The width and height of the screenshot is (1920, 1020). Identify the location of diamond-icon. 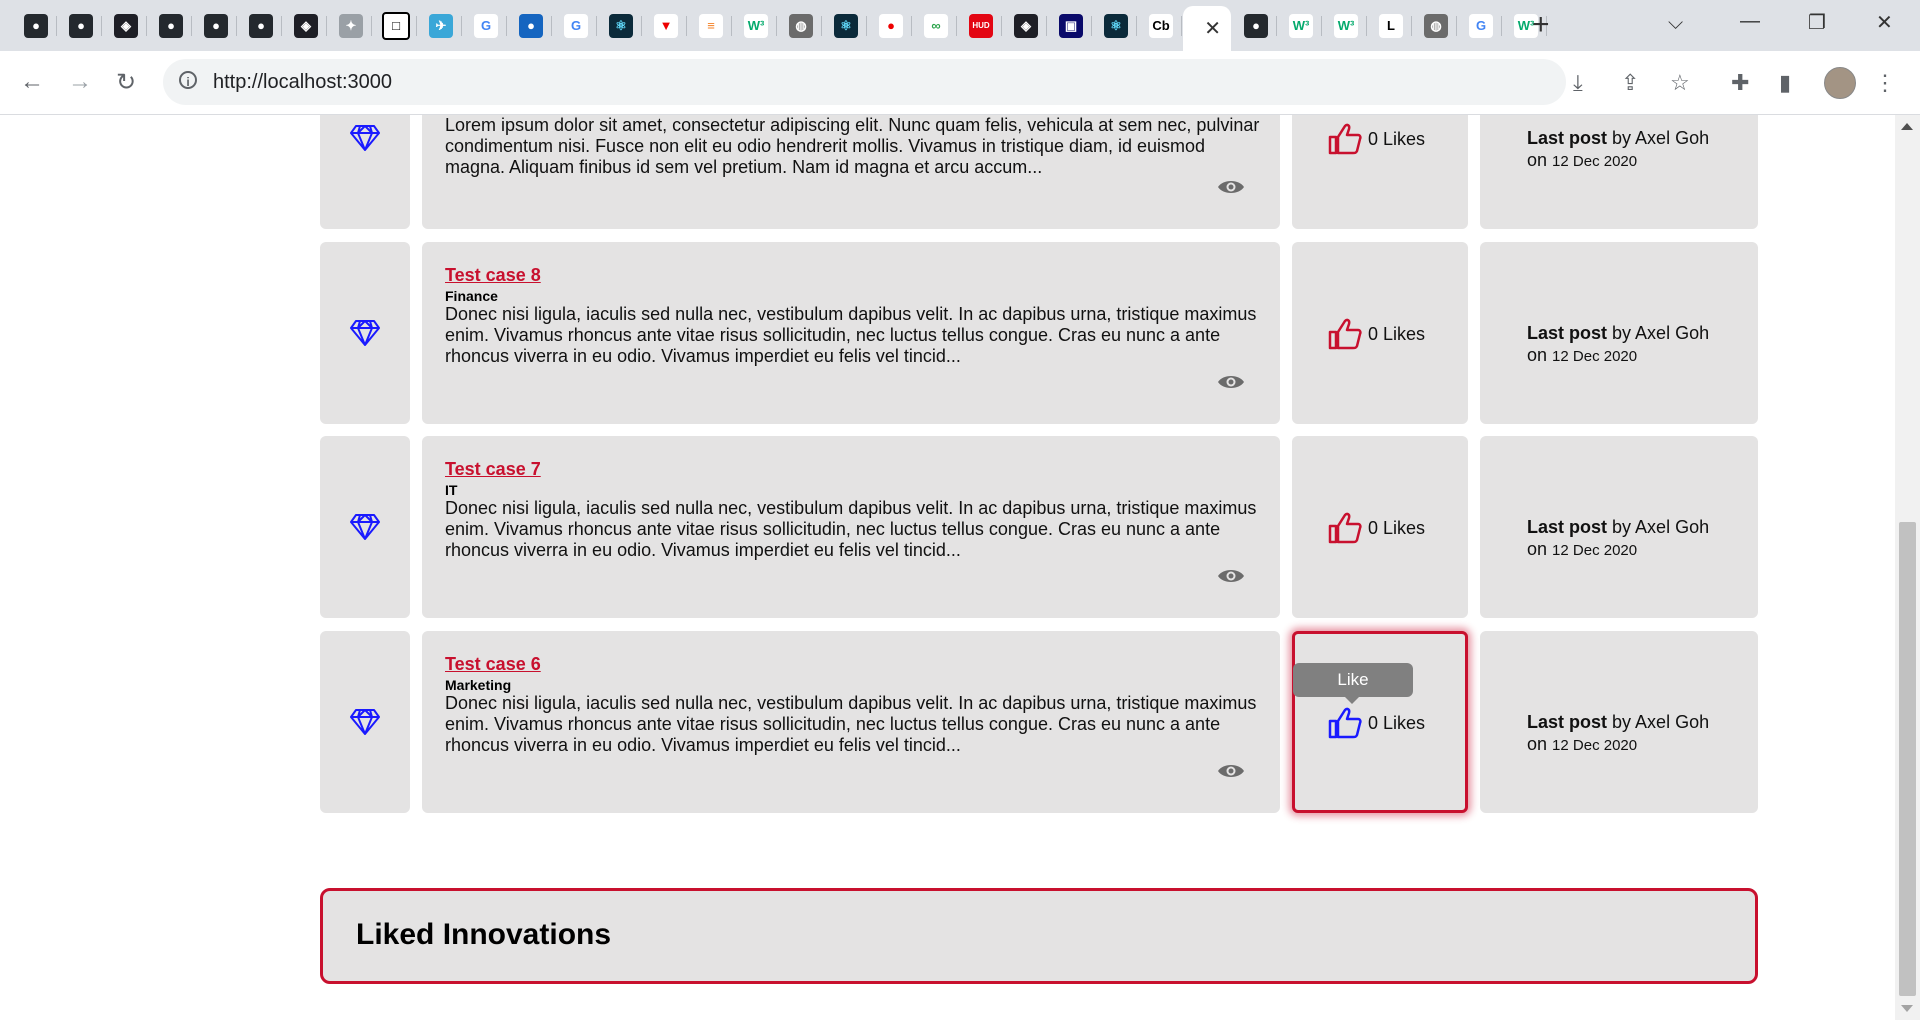
(365, 333).